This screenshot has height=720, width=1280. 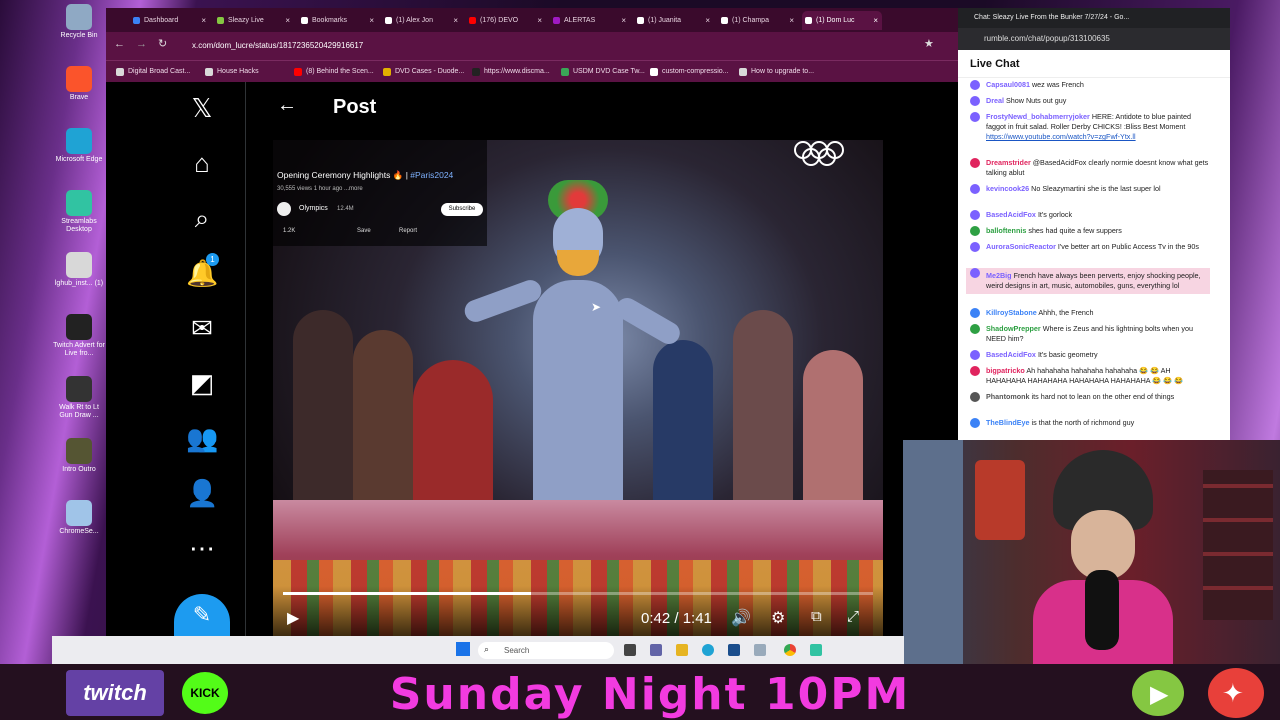 I want to click on communities-icon: 👥, so click(x=202, y=438).